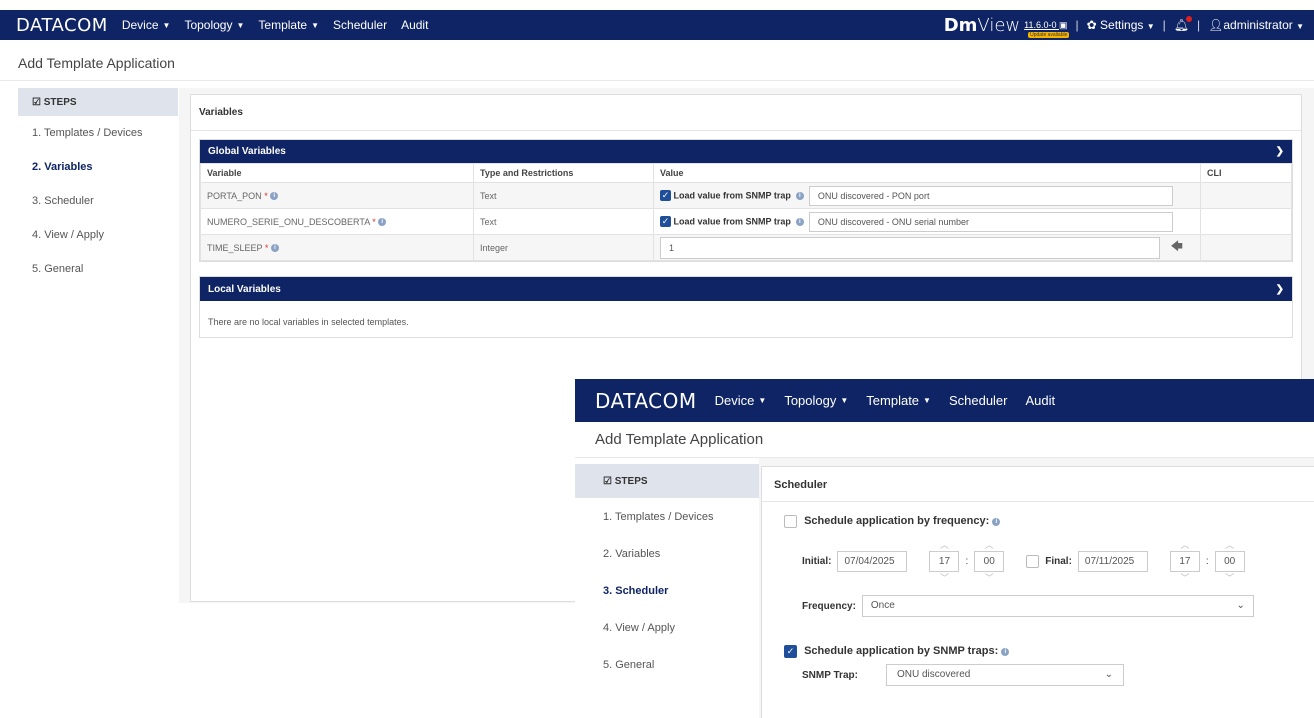 This screenshot has width=1314, height=718. I want to click on final-hour-spinner: ︿ 17 ﹀, so click(1184, 561).